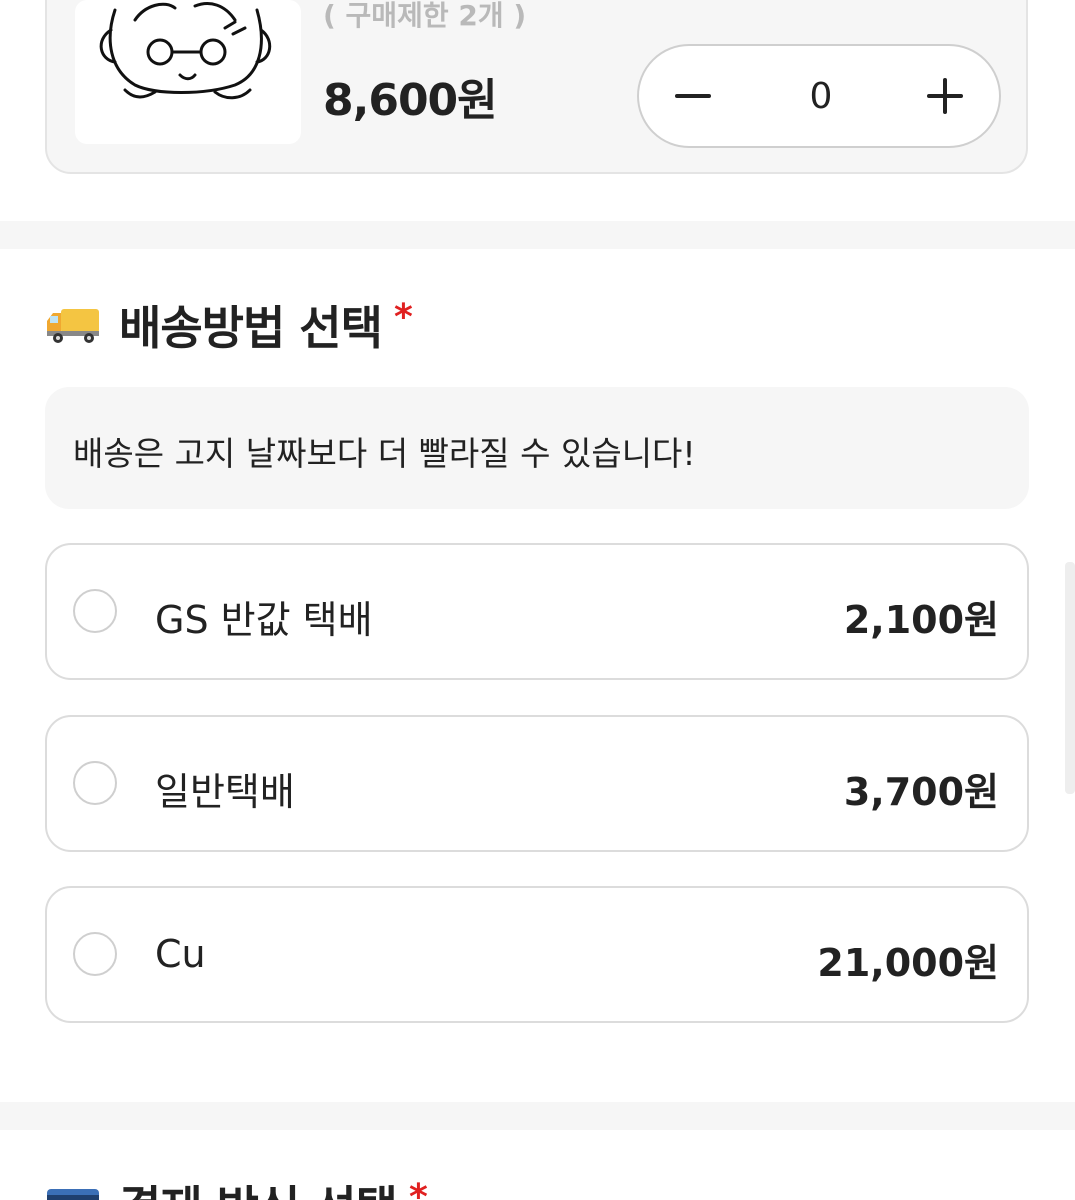 This screenshot has width=1075, height=1200. What do you see at coordinates (185, 51) in the screenshot?
I see `character-sketch-image` at bounding box center [185, 51].